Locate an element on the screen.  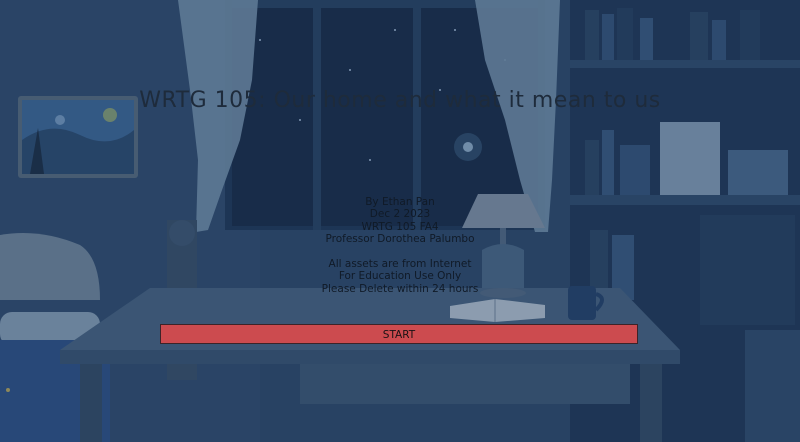
professor-credit: Professor Dorothea Palumbo is located at coordinates (400, 239).